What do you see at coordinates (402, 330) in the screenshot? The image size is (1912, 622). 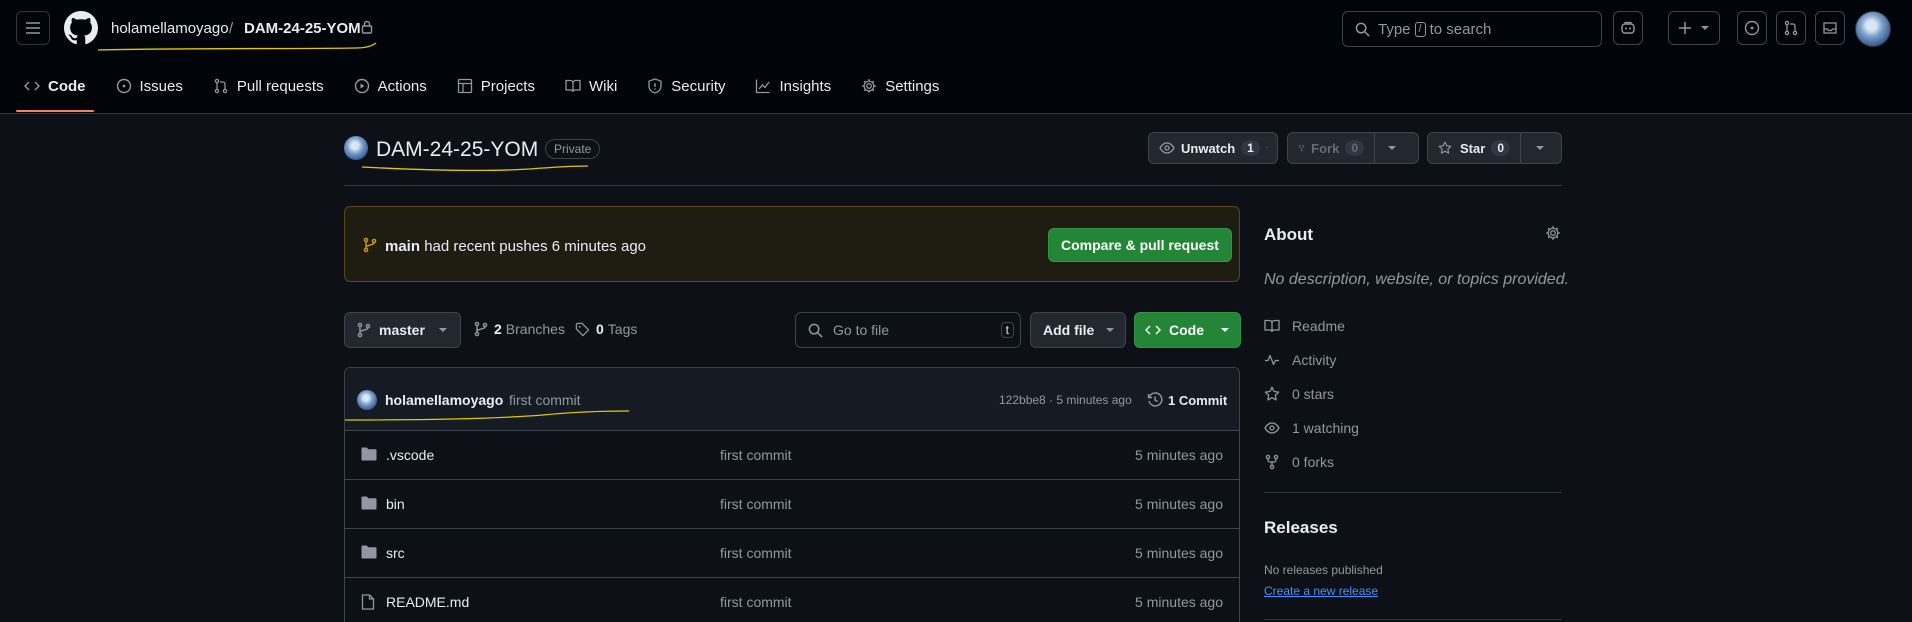 I see `branch-selector: master` at bounding box center [402, 330].